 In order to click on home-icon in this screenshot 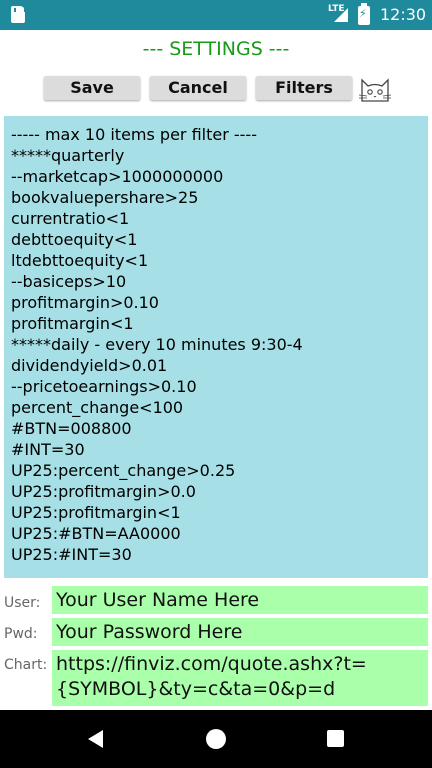, I will do `click(216, 739)`.